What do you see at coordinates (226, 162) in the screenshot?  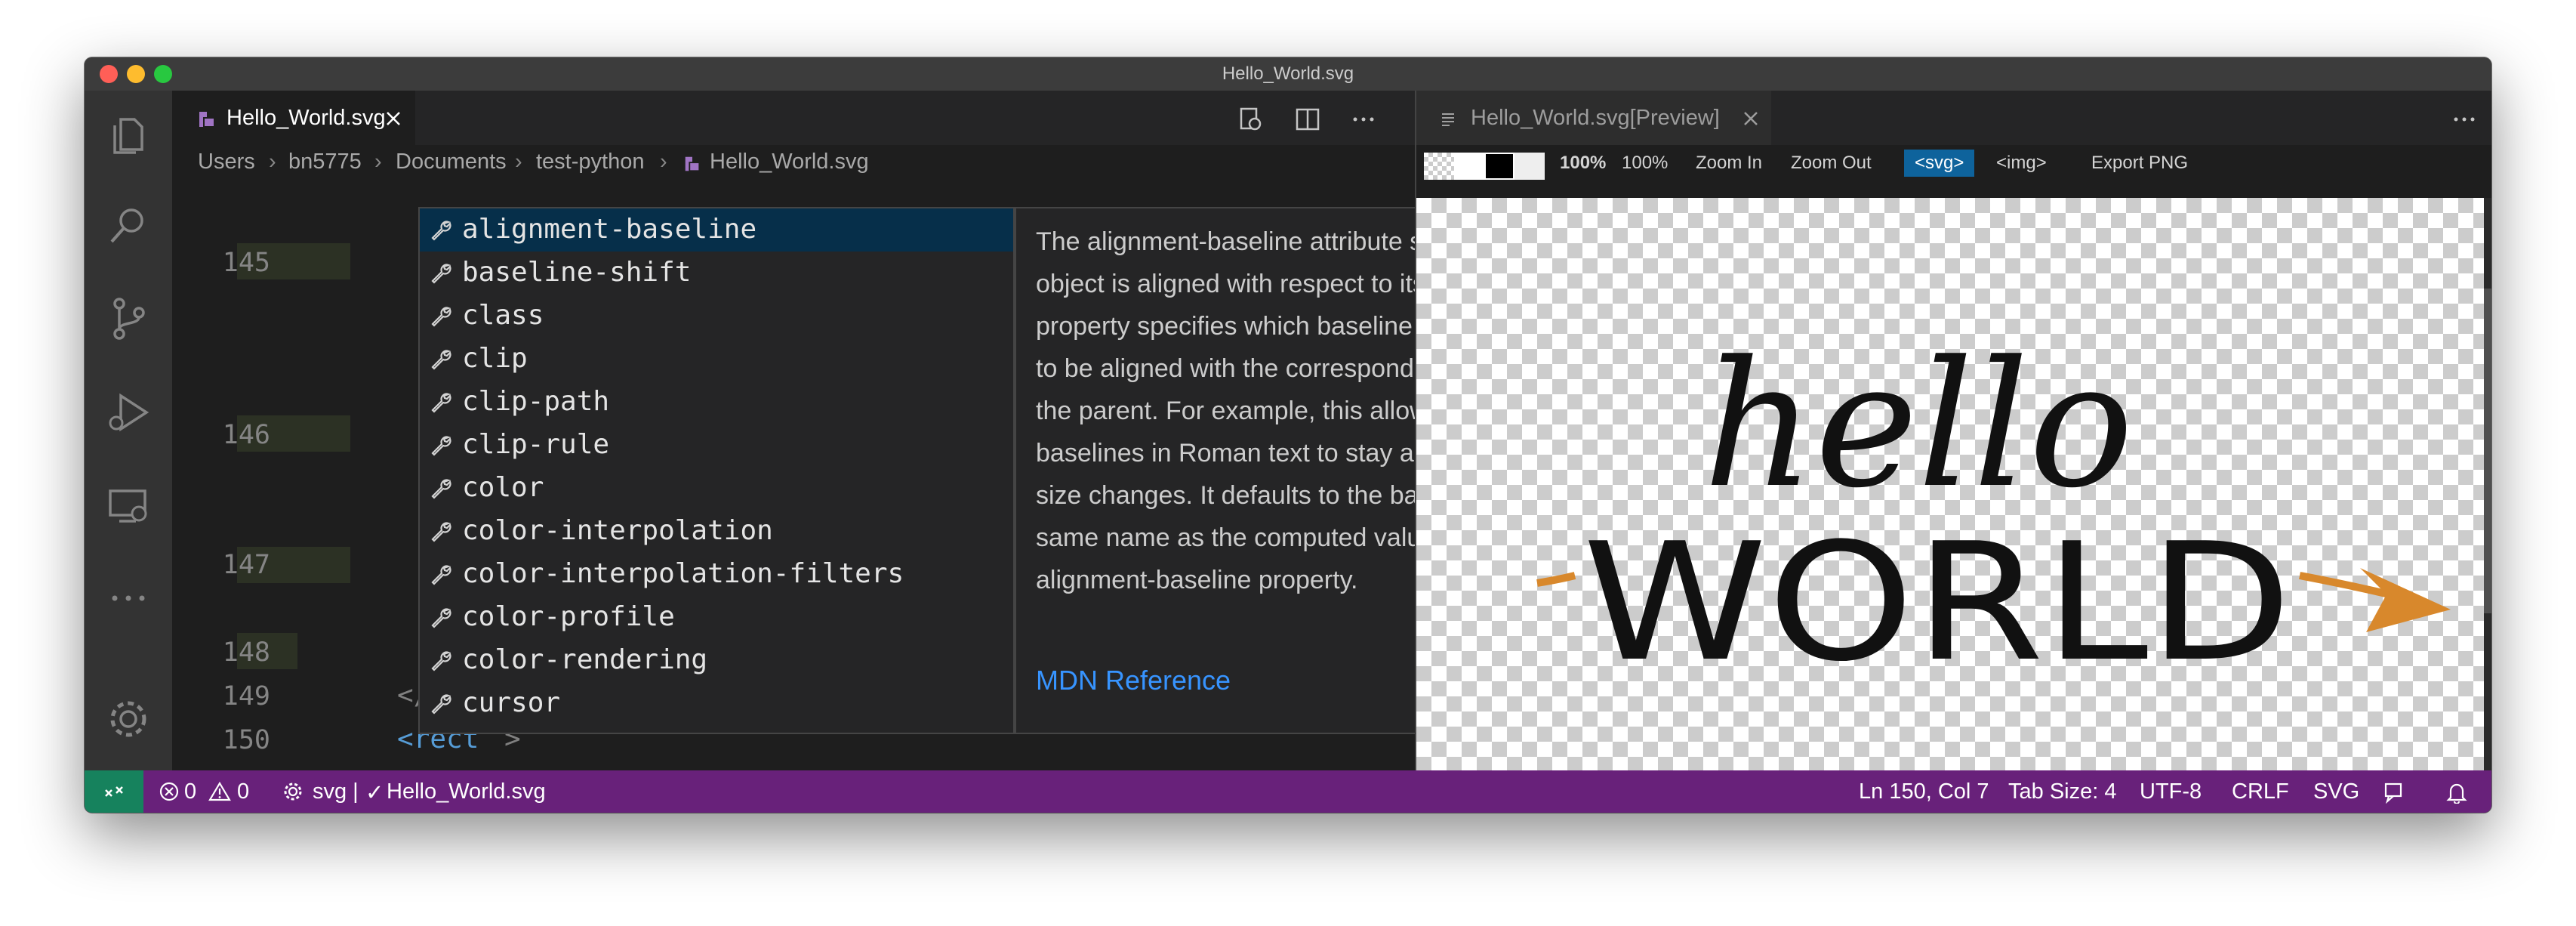 I see `breadcrumb-item: Users` at bounding box center [226, 162].